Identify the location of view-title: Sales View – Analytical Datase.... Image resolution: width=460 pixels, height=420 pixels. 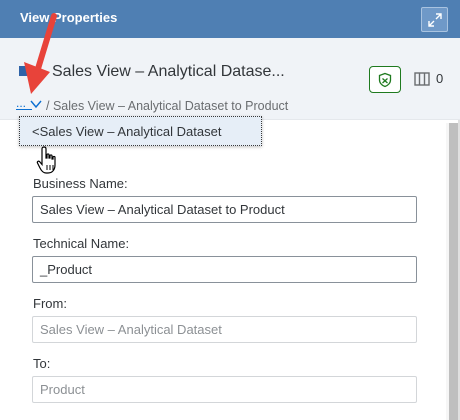
(168, 71).